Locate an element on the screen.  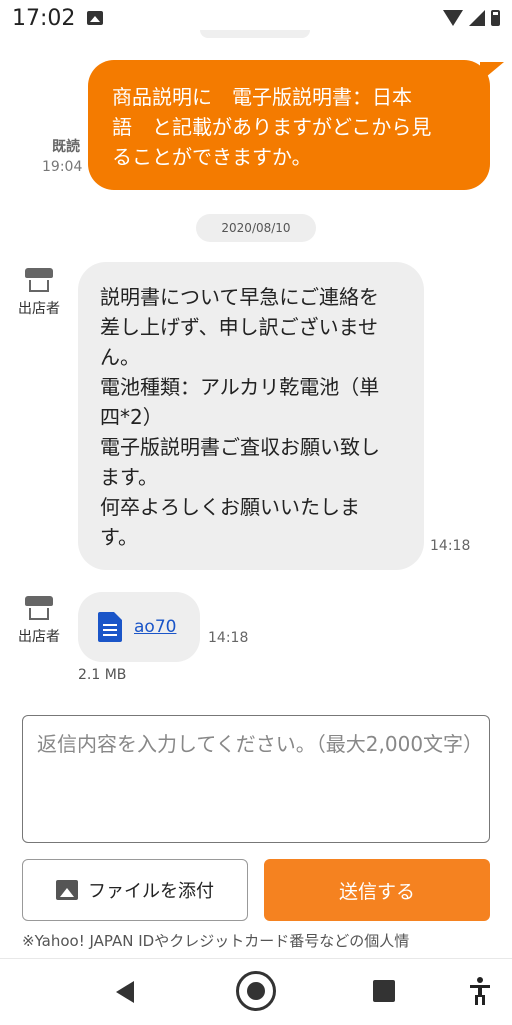
attachment-time: 14:18 is located at coordinates (228, 638).